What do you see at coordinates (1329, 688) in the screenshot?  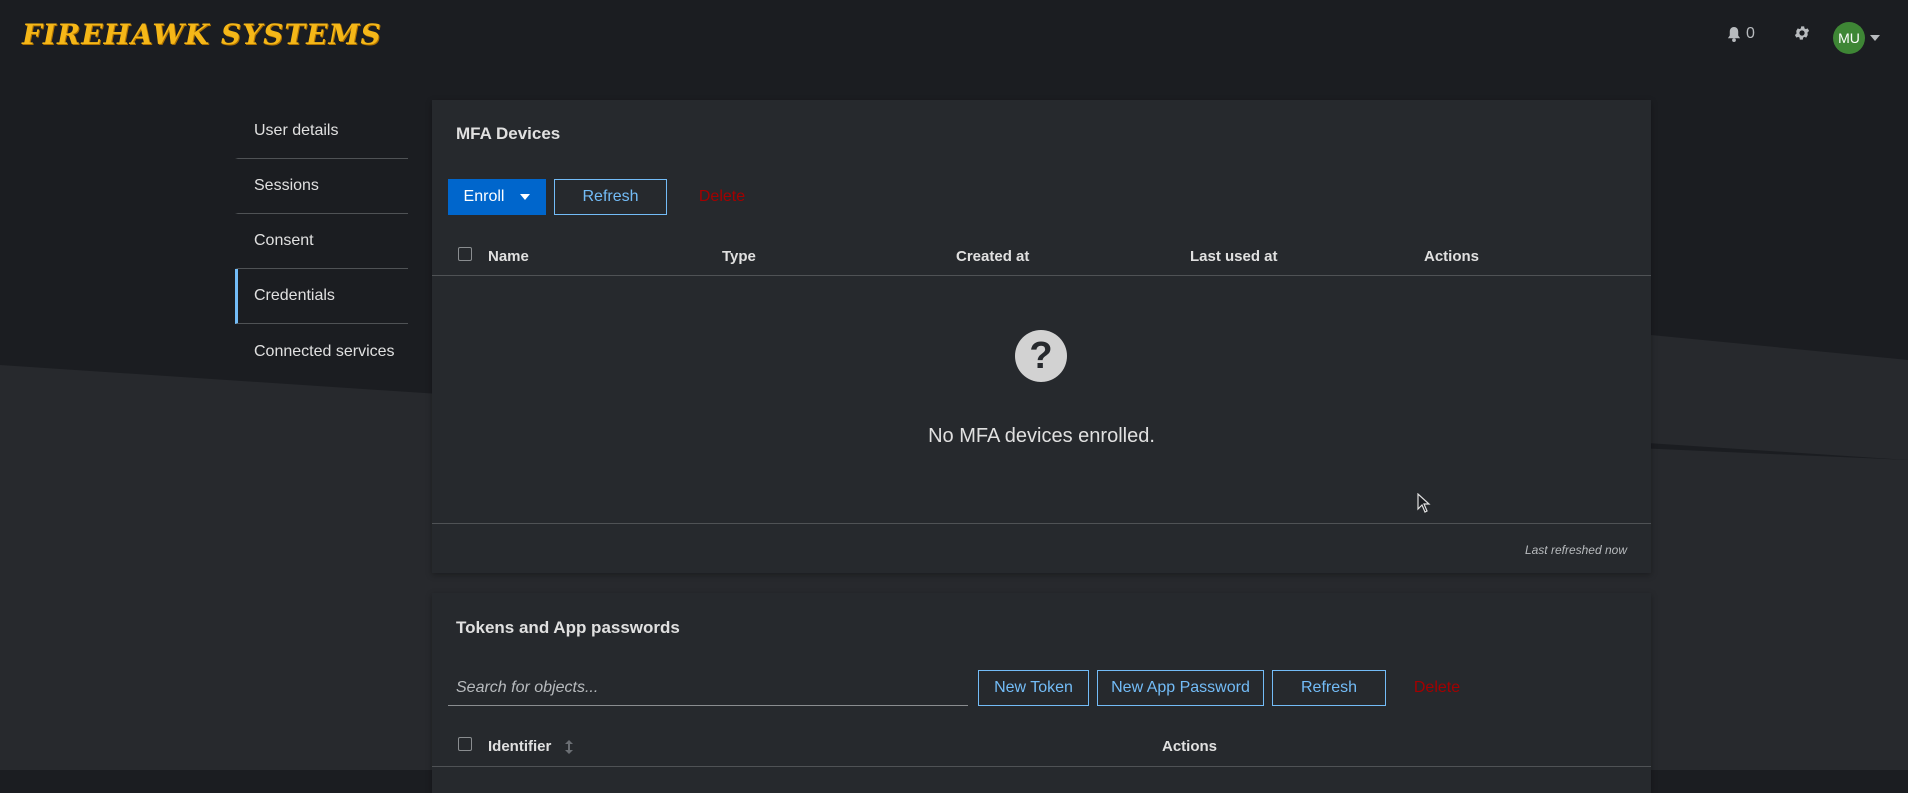 I see `tokens-refresh-button: Refresh` at bounding box center [1329, 688].